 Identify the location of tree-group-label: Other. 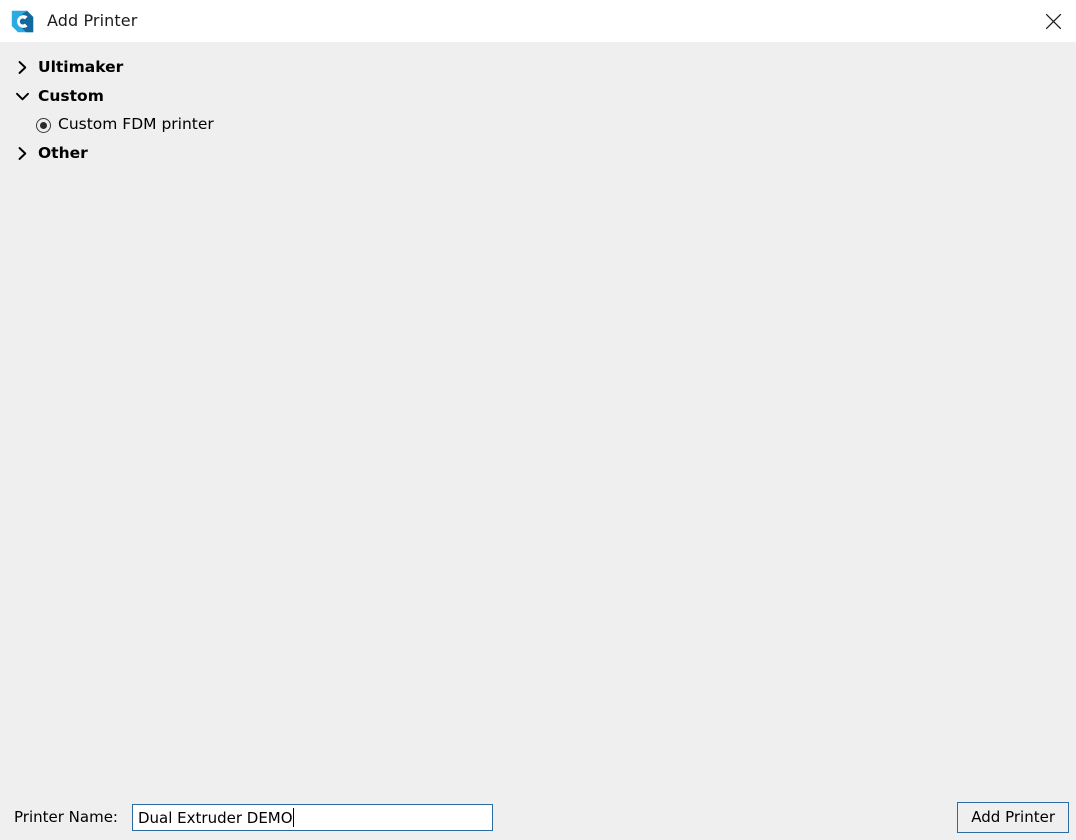
(63, 152).